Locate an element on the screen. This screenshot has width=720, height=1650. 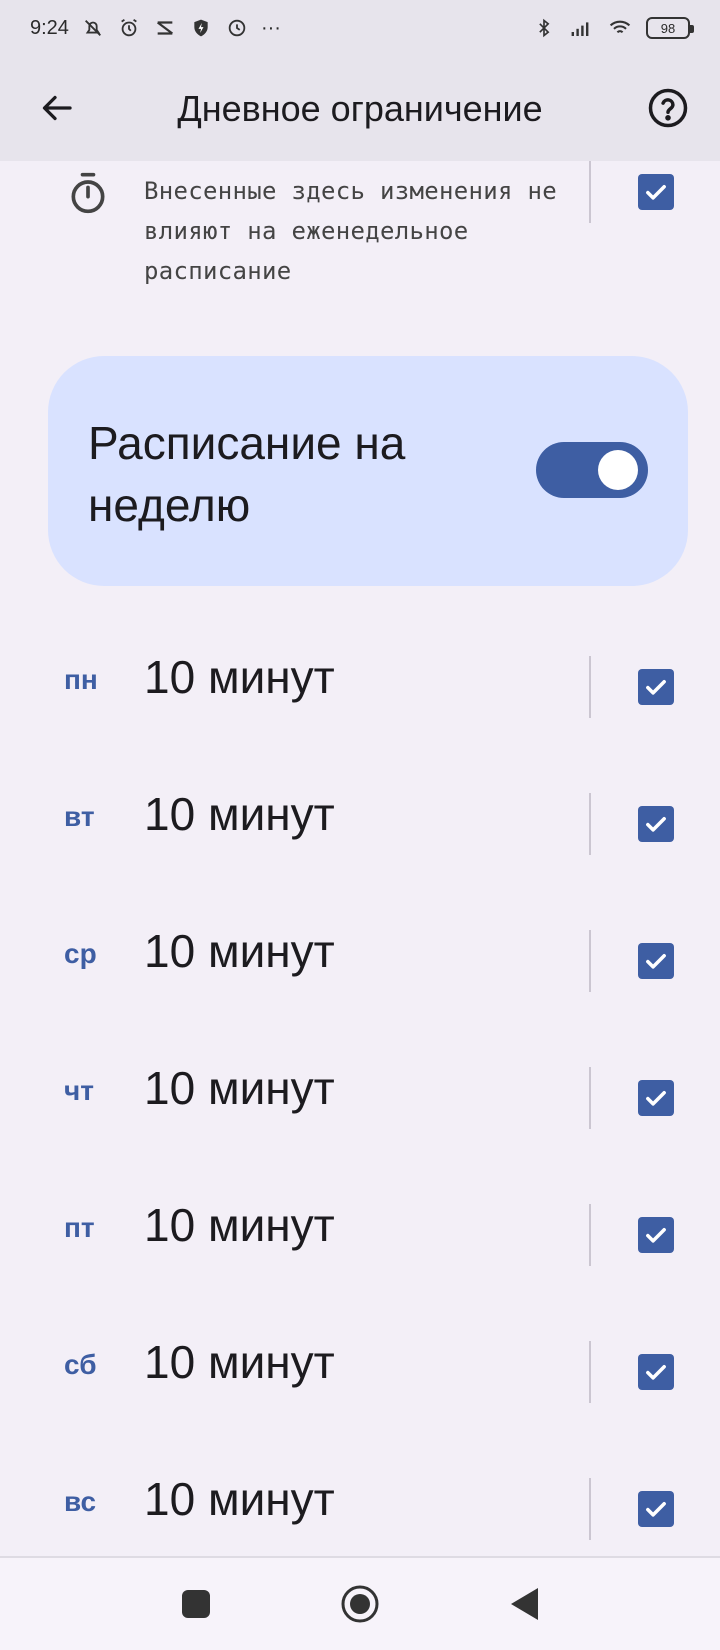
clock-icon is located at coordinates (237, 28).